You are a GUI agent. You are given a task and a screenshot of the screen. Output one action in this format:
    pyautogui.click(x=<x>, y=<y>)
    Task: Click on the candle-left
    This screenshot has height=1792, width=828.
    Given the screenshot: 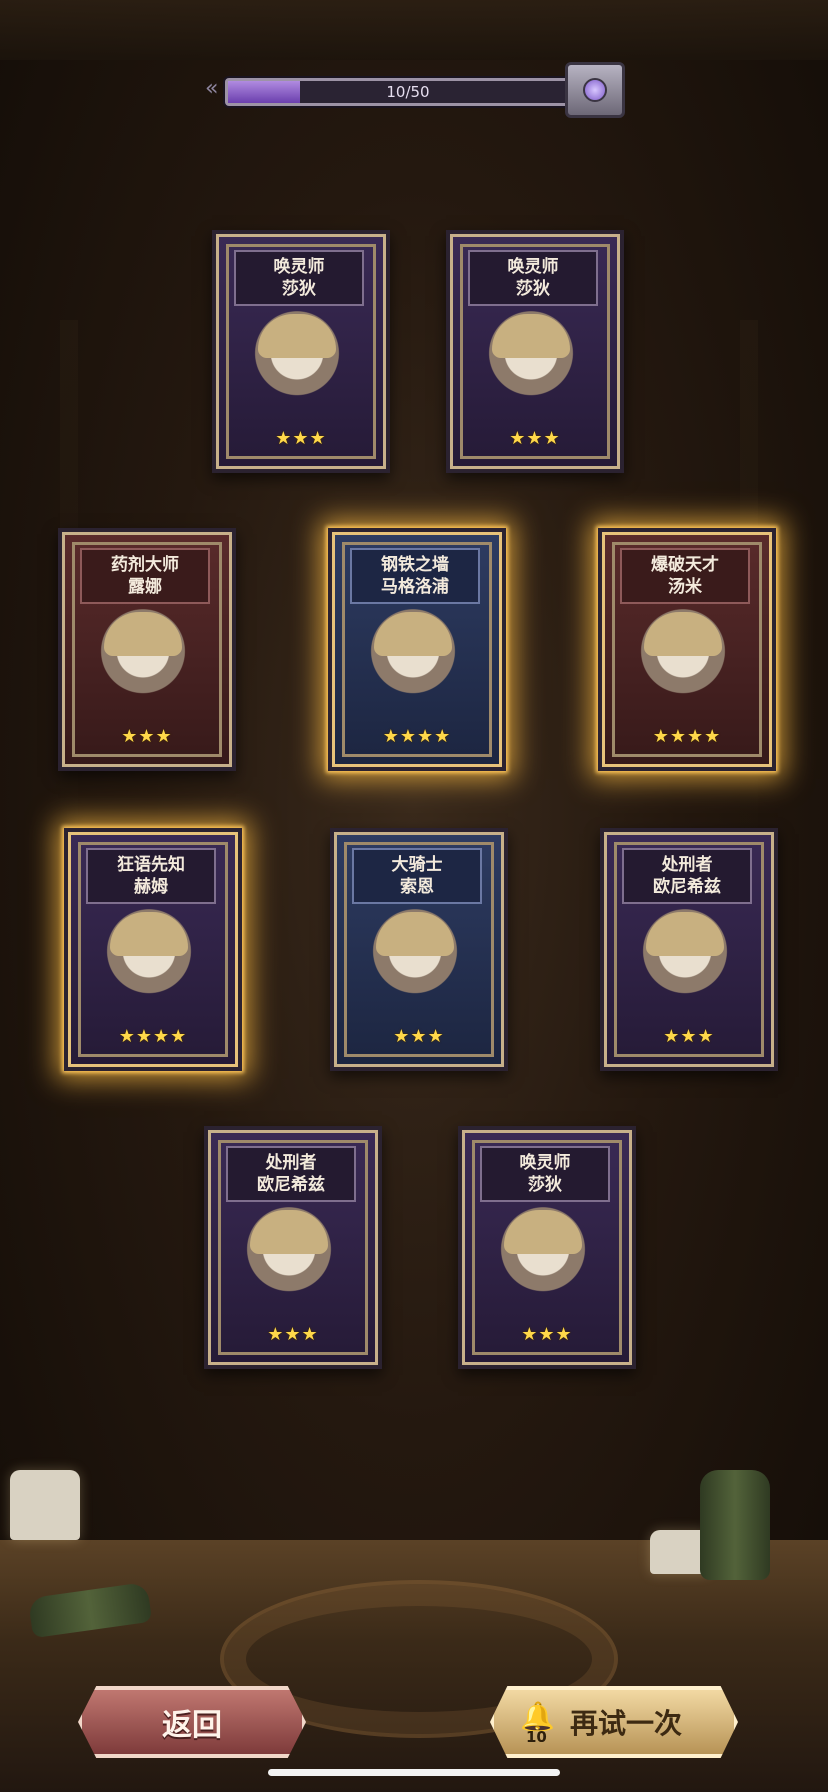 What is the action you would take?
    pyautogui.click(x=45, y=1505)
    